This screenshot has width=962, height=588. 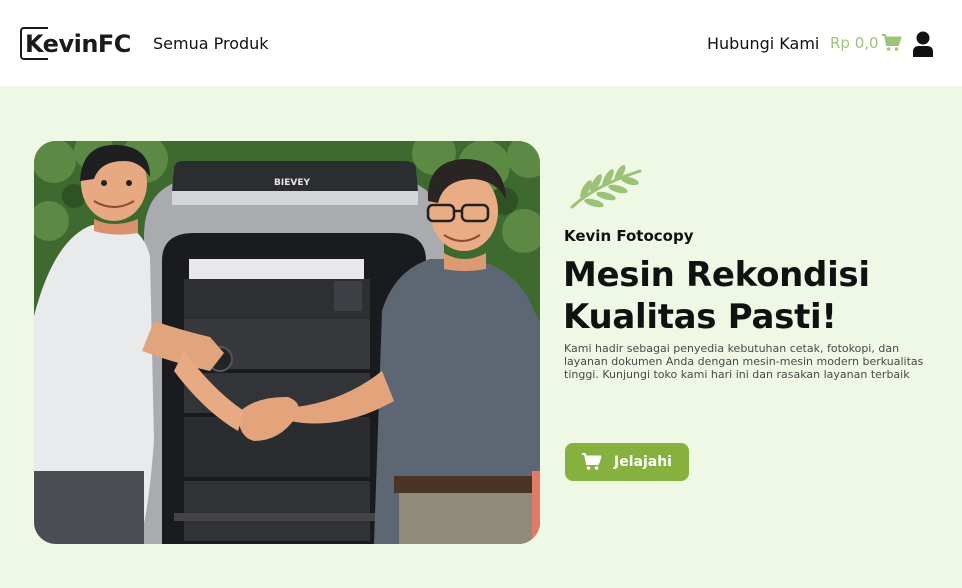 What do you see at coordinates (629, 236) in the screenshot?
I see `hero-subtitle: Kevin Fotocopy` at bounding box center [629, 236].